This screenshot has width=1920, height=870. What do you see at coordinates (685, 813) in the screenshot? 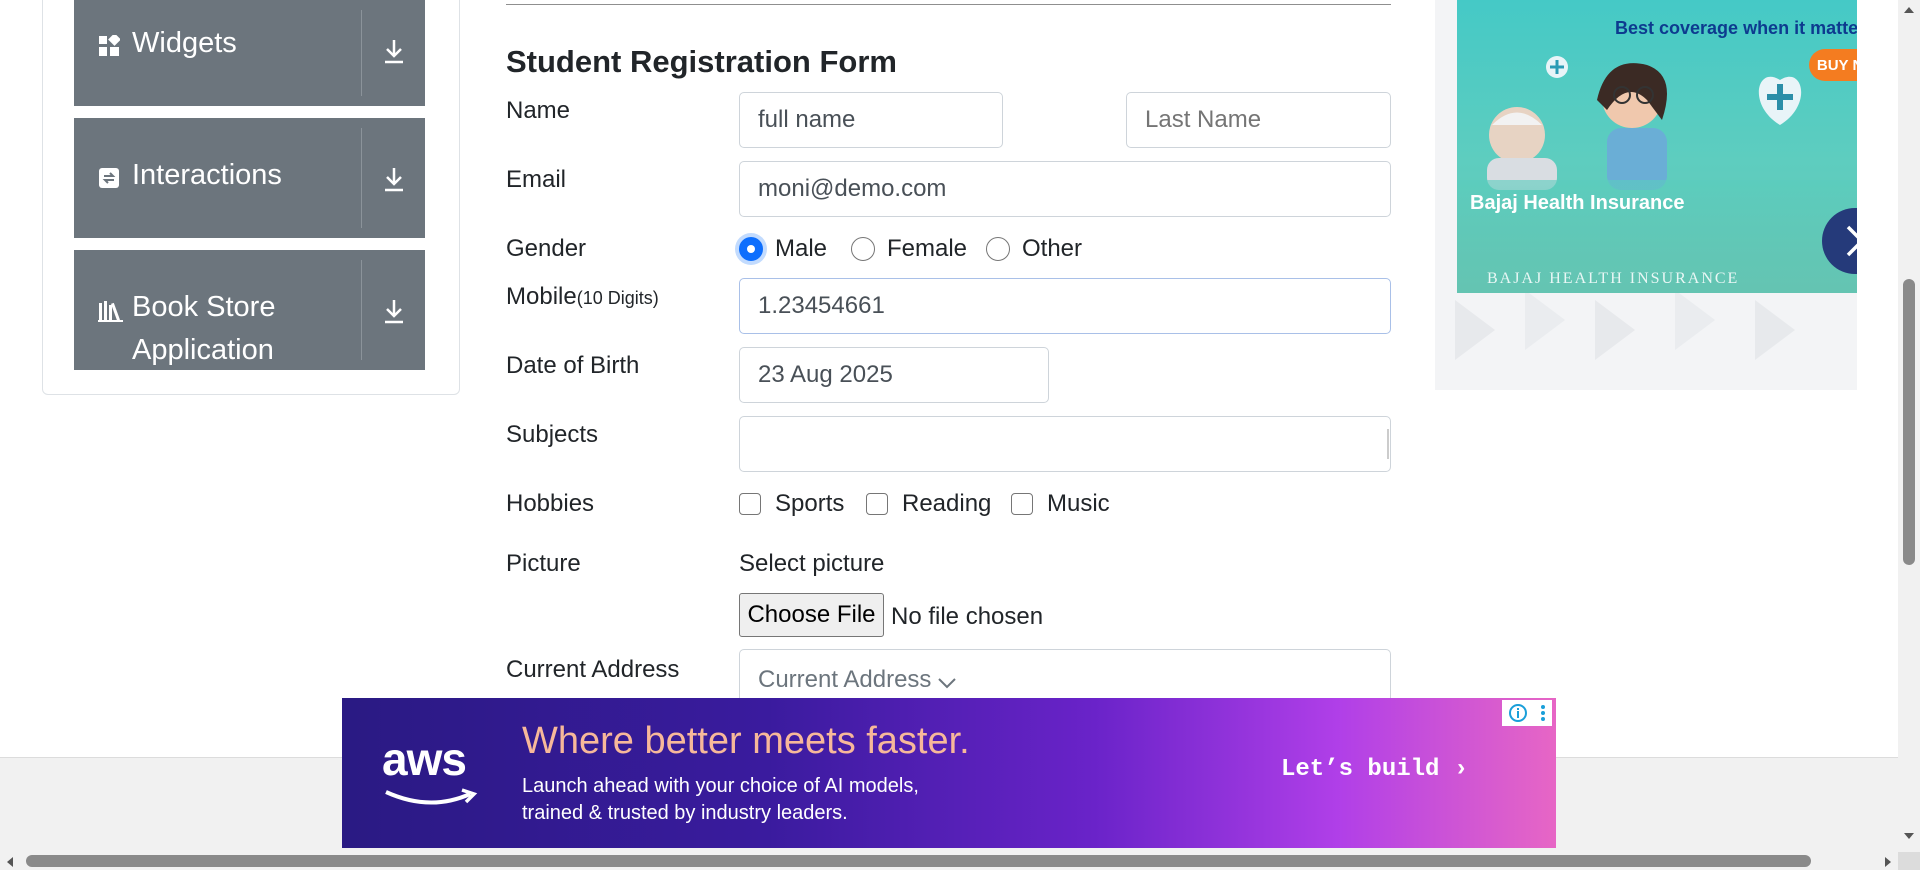
I see `ad-text-line2: trained & trusted by industry leaders.` at bounding box center [685, 813].